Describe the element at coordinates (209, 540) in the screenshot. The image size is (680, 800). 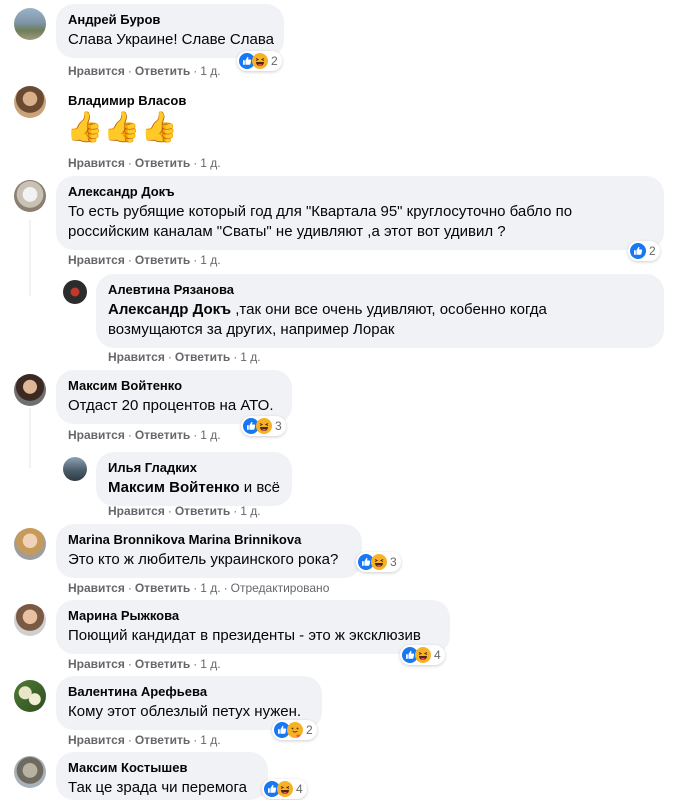
I see `author-name: Marina Bronnikova Marina Brinnikova` at that location.